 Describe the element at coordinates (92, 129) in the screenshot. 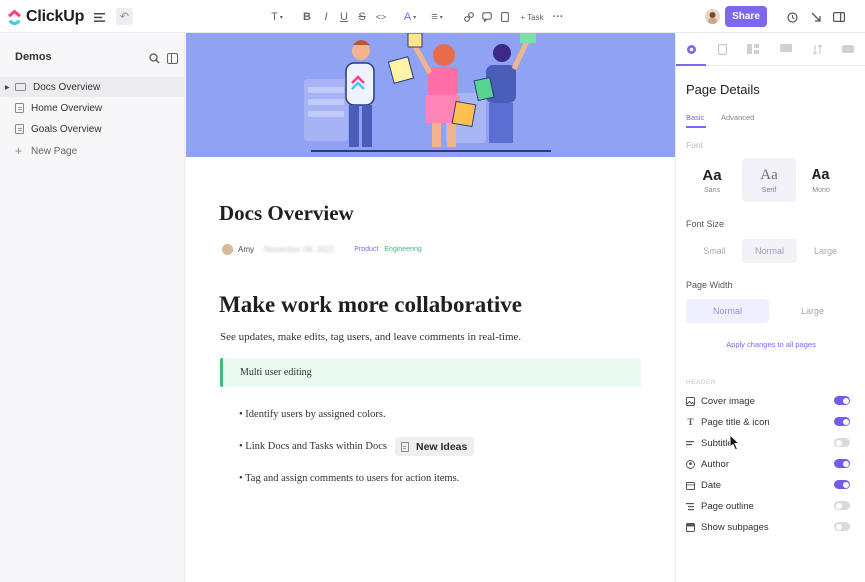

I see `sidebar-item-goals-overview: Goals Overview` at that location.